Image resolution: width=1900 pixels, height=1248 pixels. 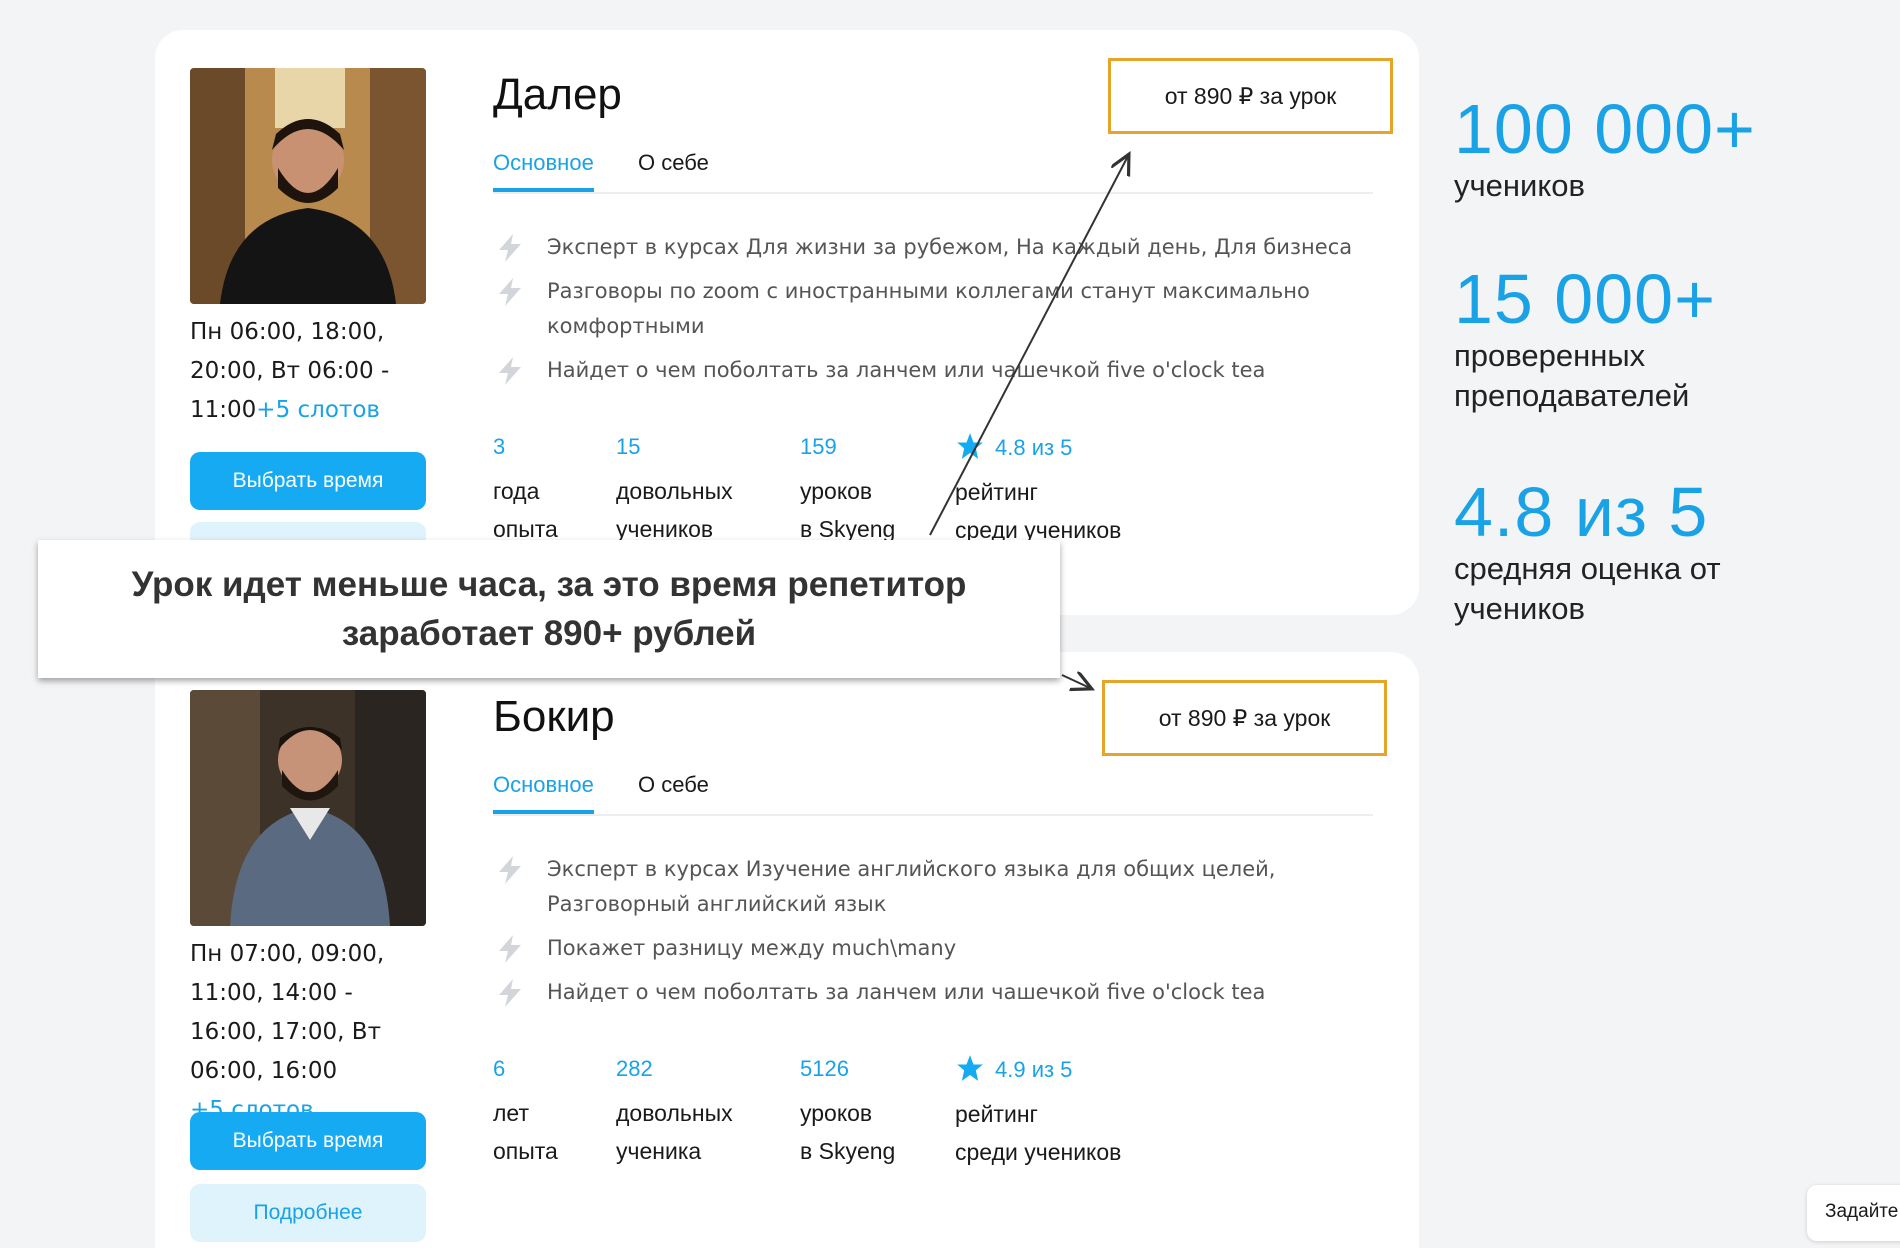 I want to click on side-stat-students: 100 000+ учеников, so click(x=1605, y=146).